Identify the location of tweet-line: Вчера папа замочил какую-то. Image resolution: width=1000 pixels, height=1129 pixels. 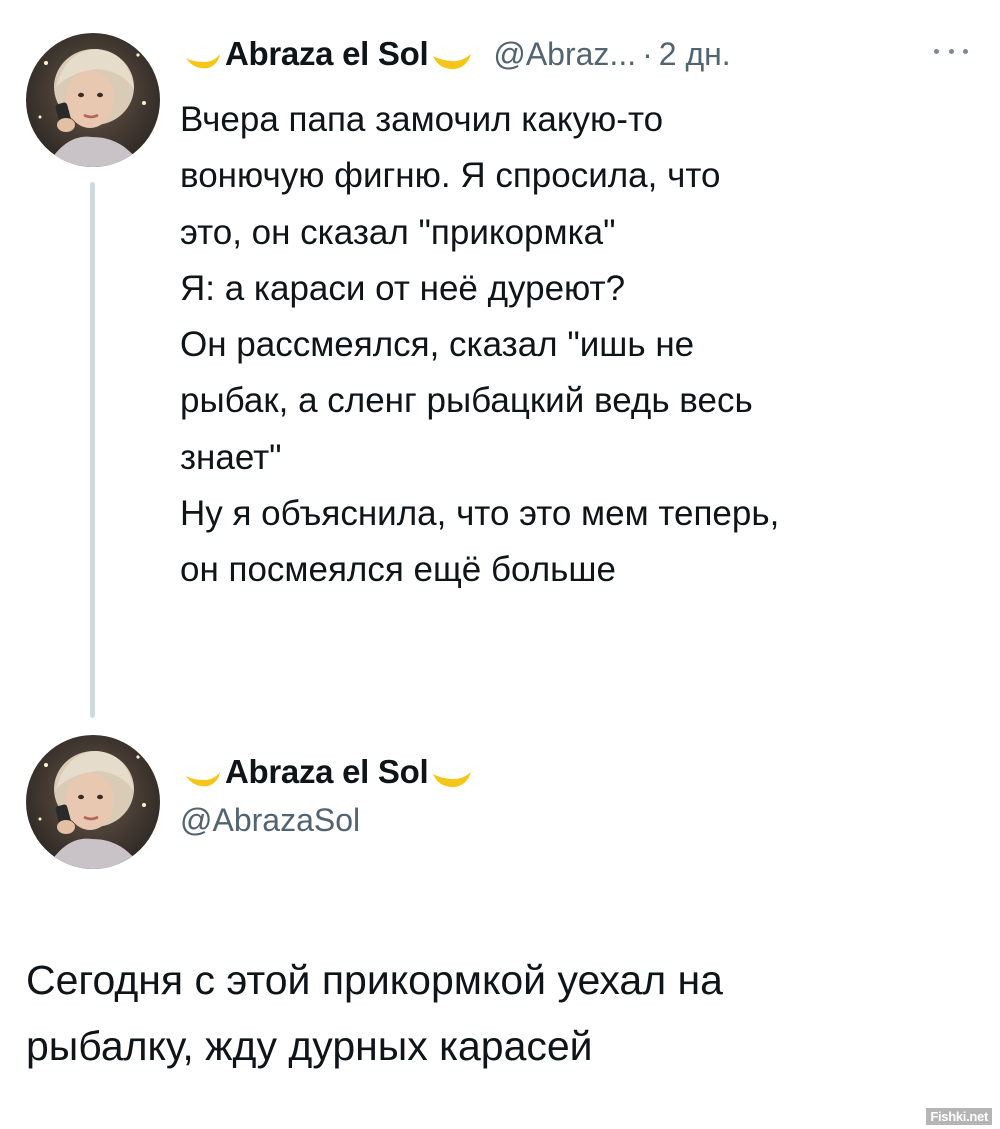
(422, 119).